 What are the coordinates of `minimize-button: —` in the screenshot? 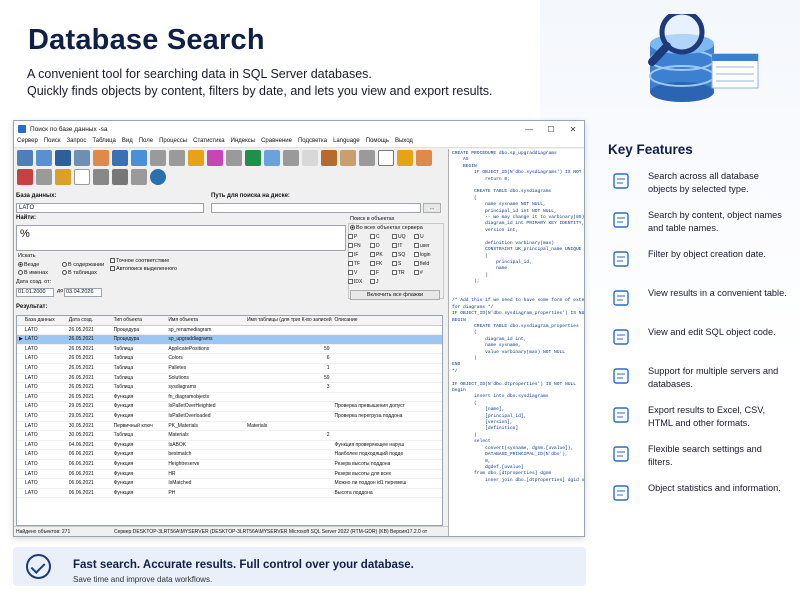 It's located at (529, 129).